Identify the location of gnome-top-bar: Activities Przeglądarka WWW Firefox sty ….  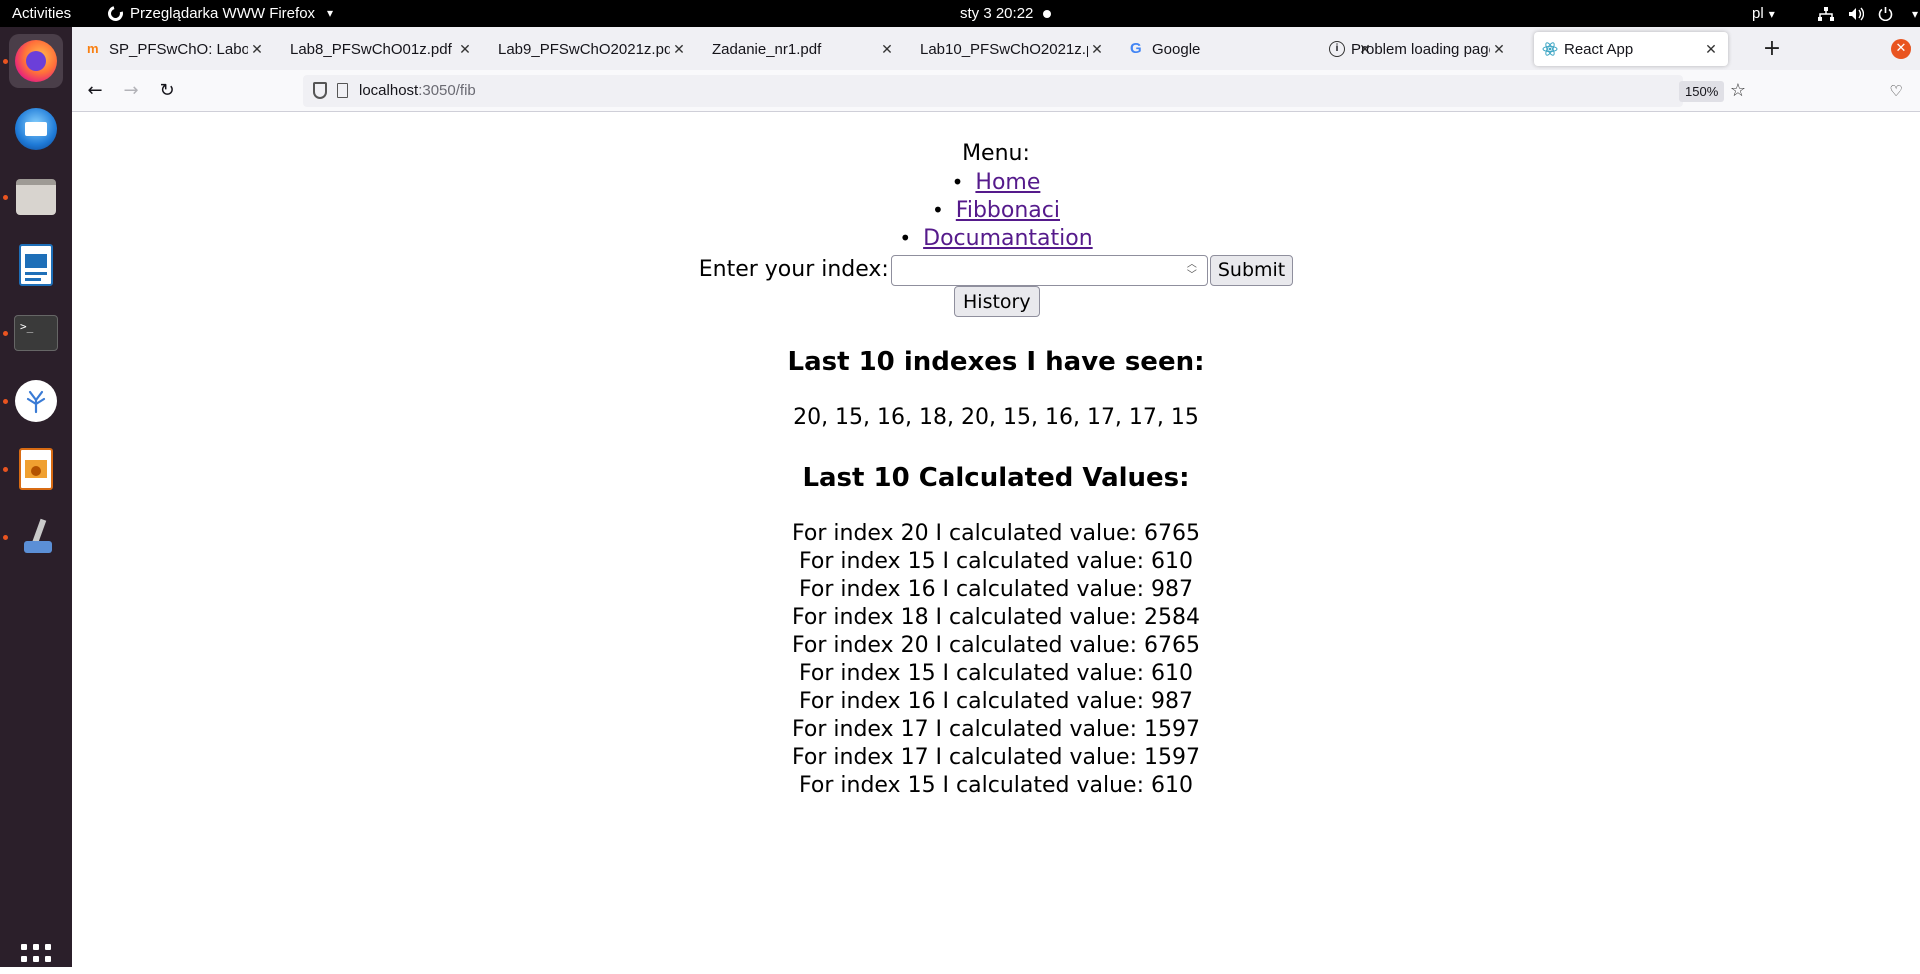
(960, 13).